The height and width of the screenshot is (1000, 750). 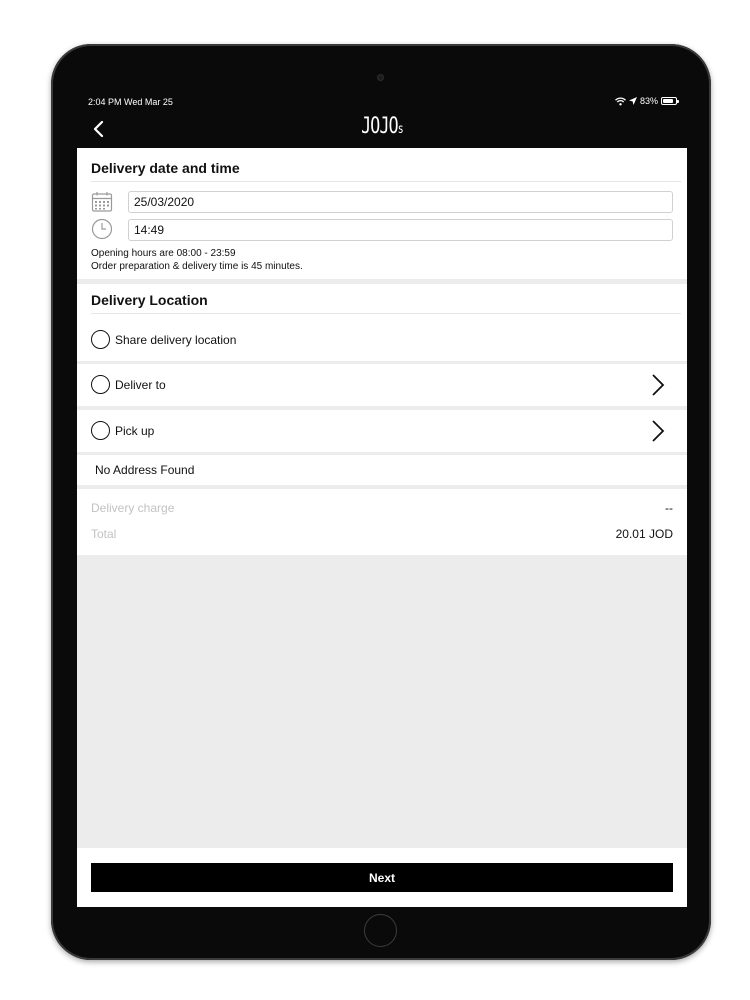 I want to click on navigation-bar: JOJOs, so click(x=382, y=130).